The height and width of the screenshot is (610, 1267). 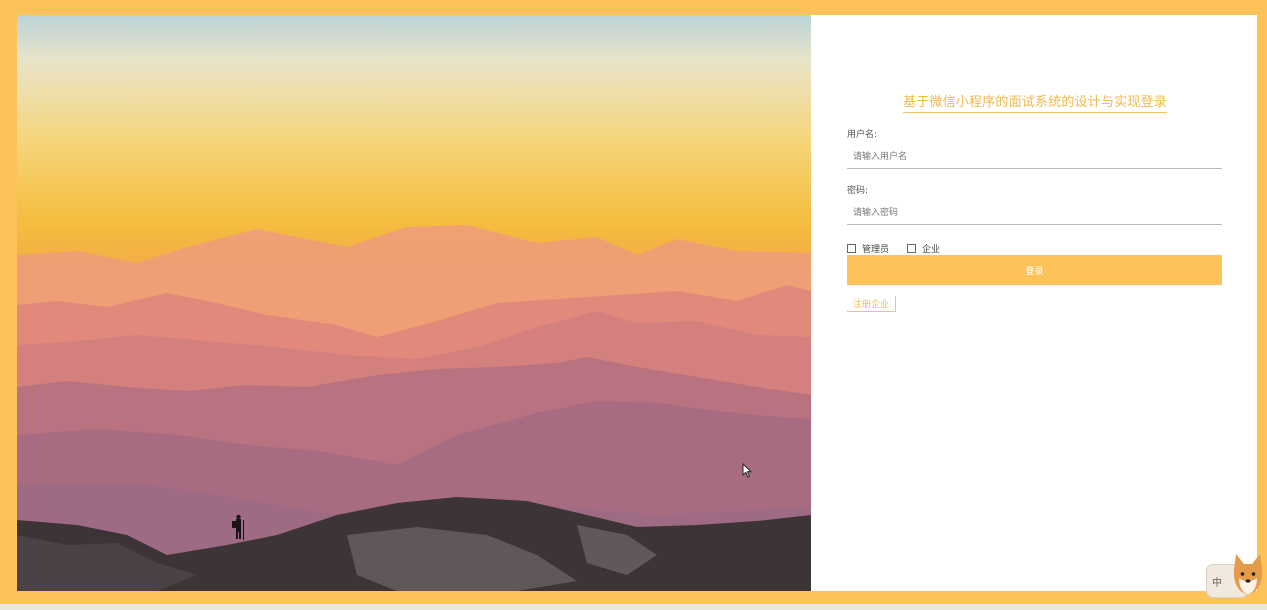 What do you see at coordinates (1035, 102) in the screenshot?
I see `login-title: 基于微信小程序的面试系统的设计与实现登录` at bounding box center [1035, 102].